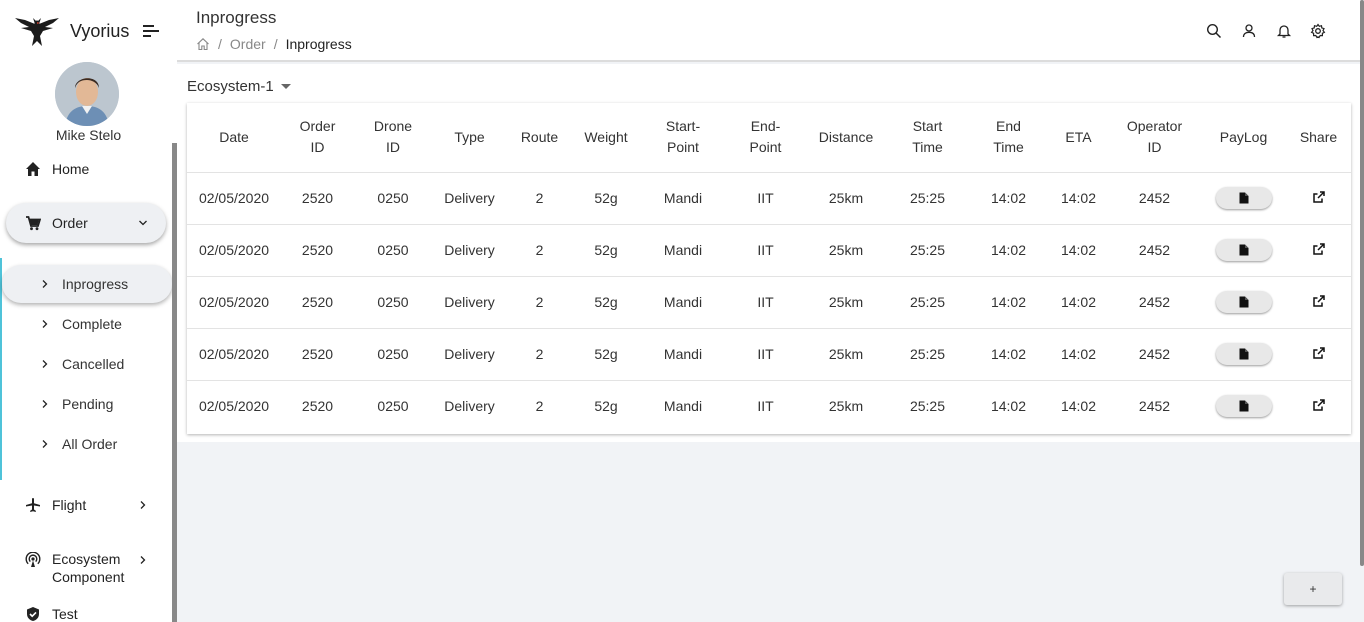 This screenshot has height=622, width=1364. I want to click on gear-icon, so click(1318, 31).